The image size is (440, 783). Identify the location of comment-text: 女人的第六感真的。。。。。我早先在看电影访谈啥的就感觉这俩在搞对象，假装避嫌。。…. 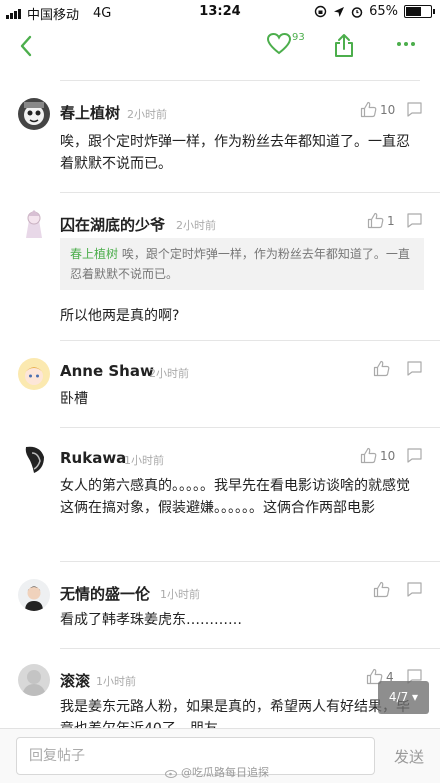
(235, 497).